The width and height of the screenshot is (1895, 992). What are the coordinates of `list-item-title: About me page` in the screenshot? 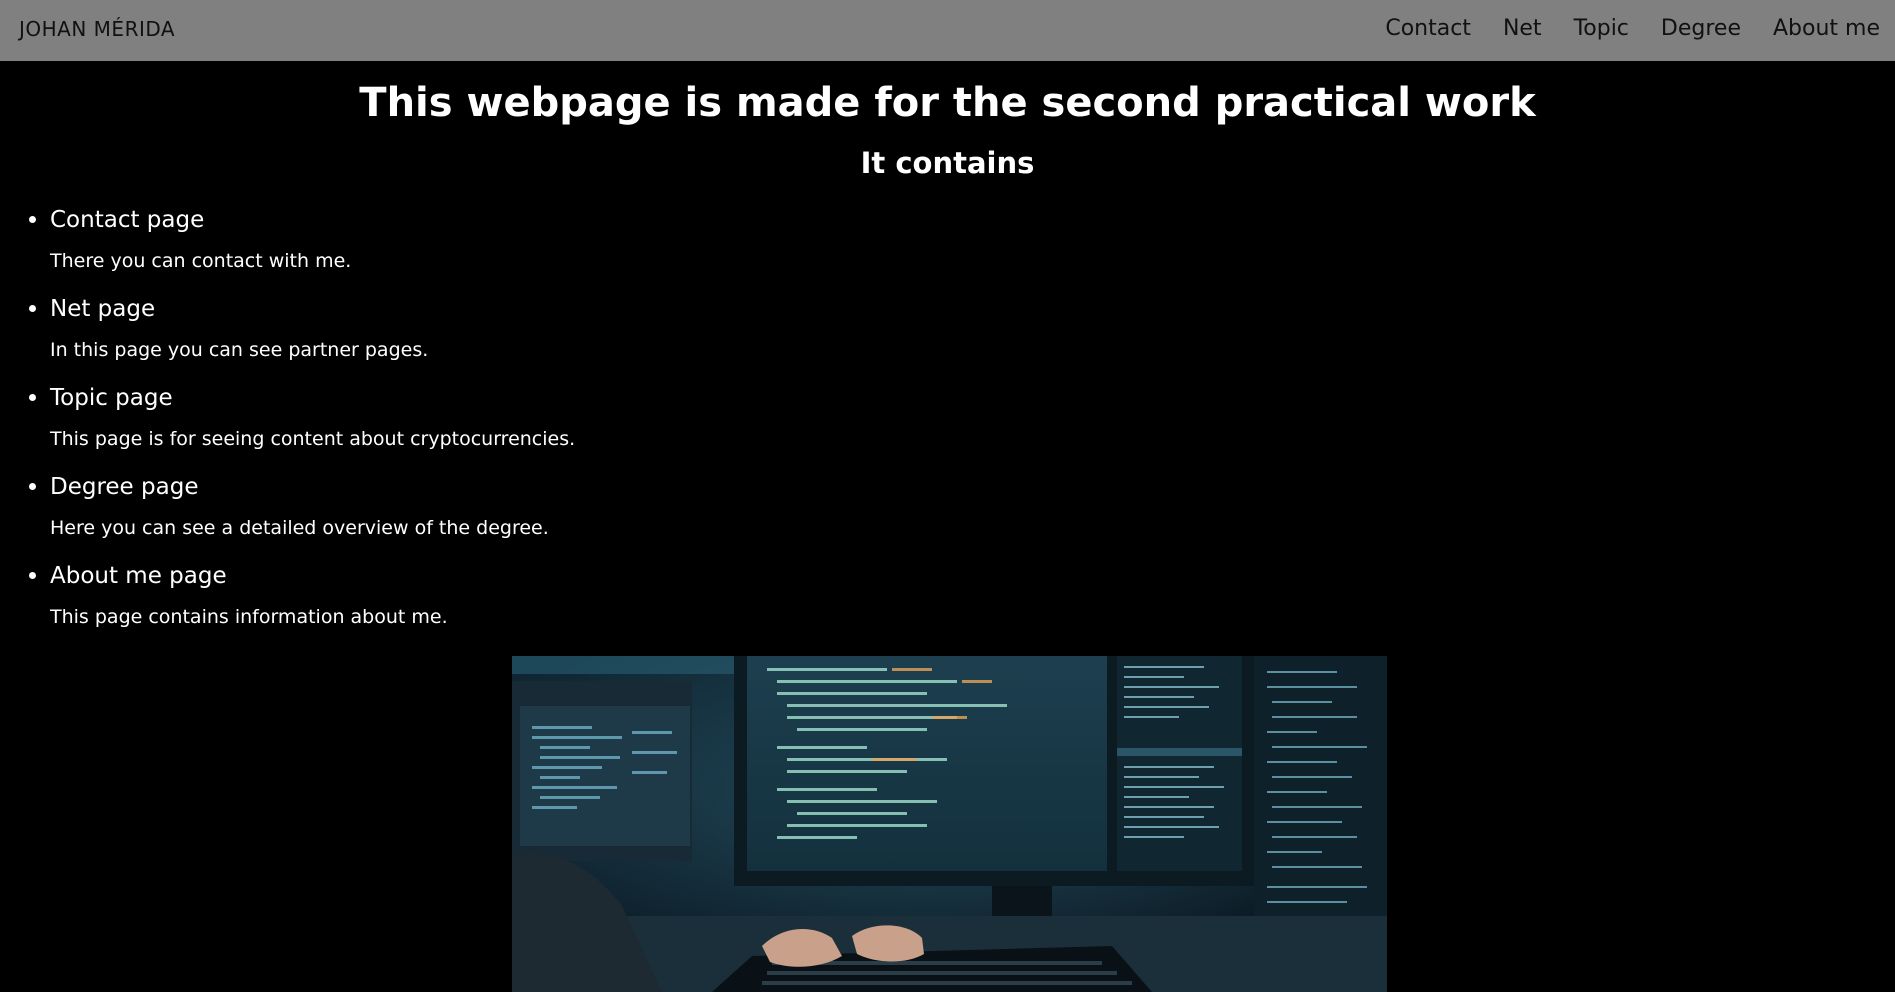 It's located at (138, 576).